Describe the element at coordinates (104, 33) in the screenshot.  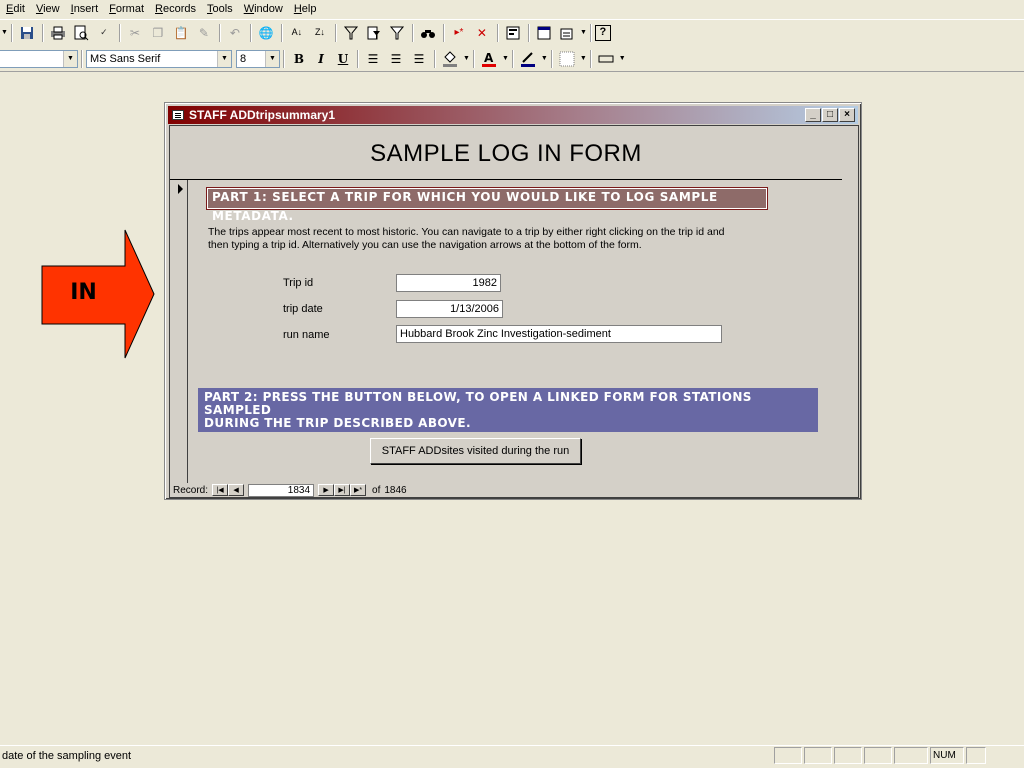
I see `spelling-icon: ✓` at that location.